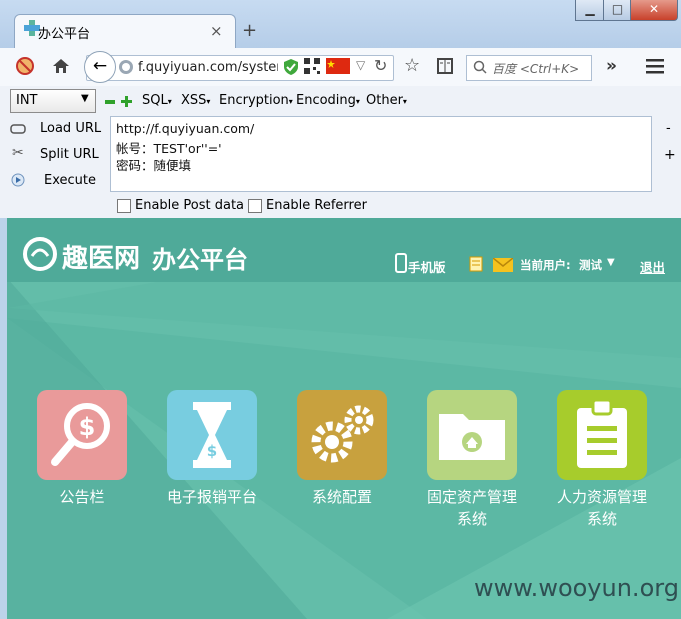 The image size is (681, 619). I want to click on hourglass-dollar-icon: $, so click(212, 435).